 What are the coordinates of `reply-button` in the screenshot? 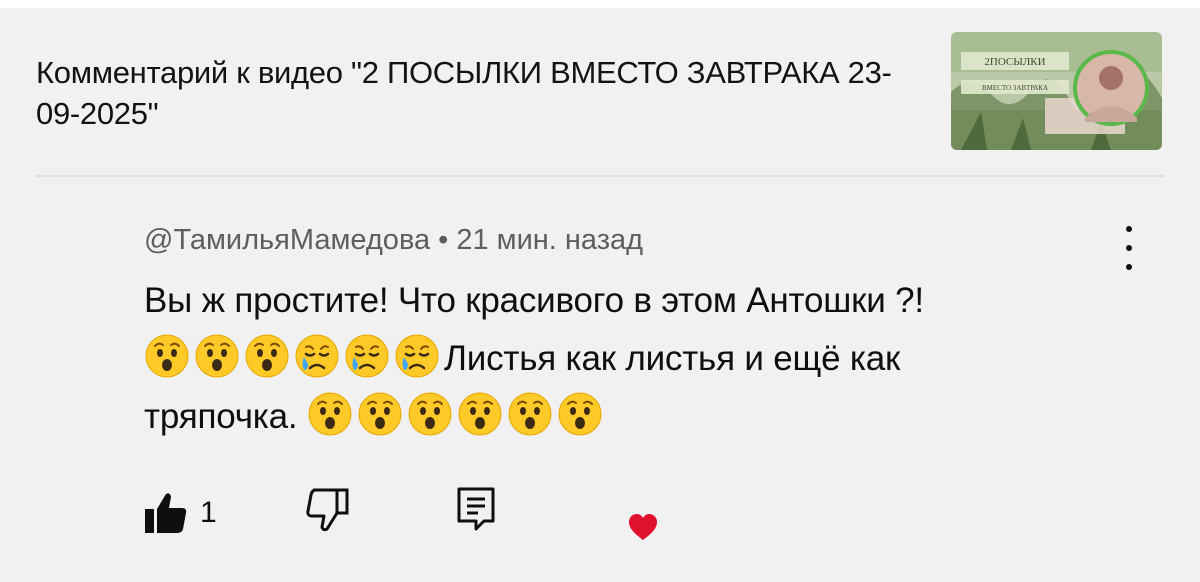 It's located at (476, 509).